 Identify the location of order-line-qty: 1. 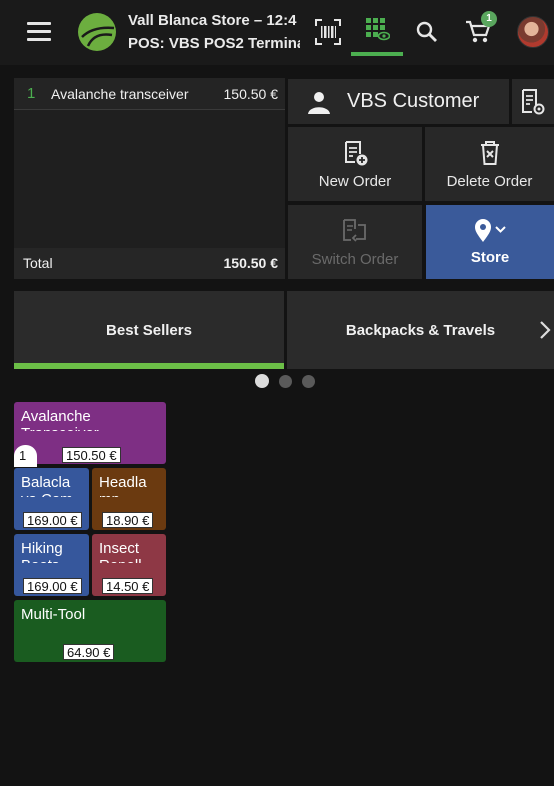
(31, 93).